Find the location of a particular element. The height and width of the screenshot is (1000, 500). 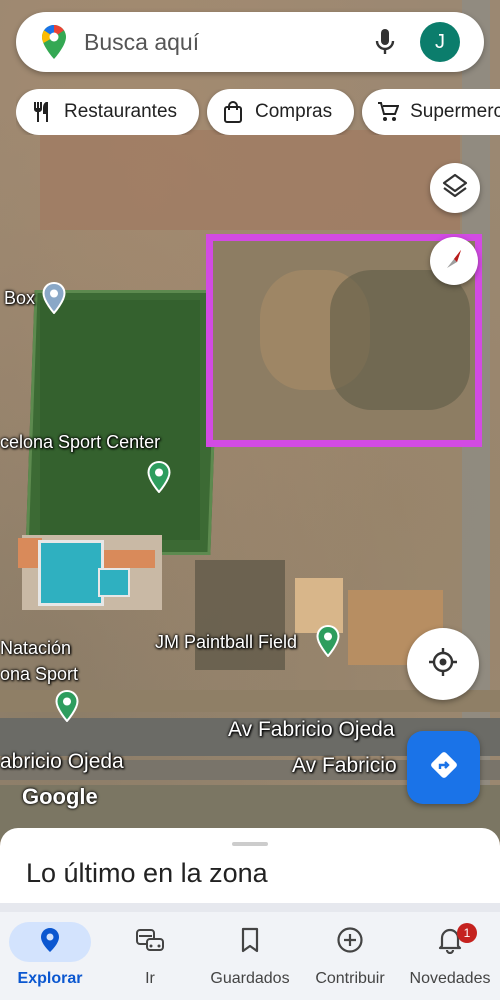

nav-pill: 1 is located at coordinates (450, 942).